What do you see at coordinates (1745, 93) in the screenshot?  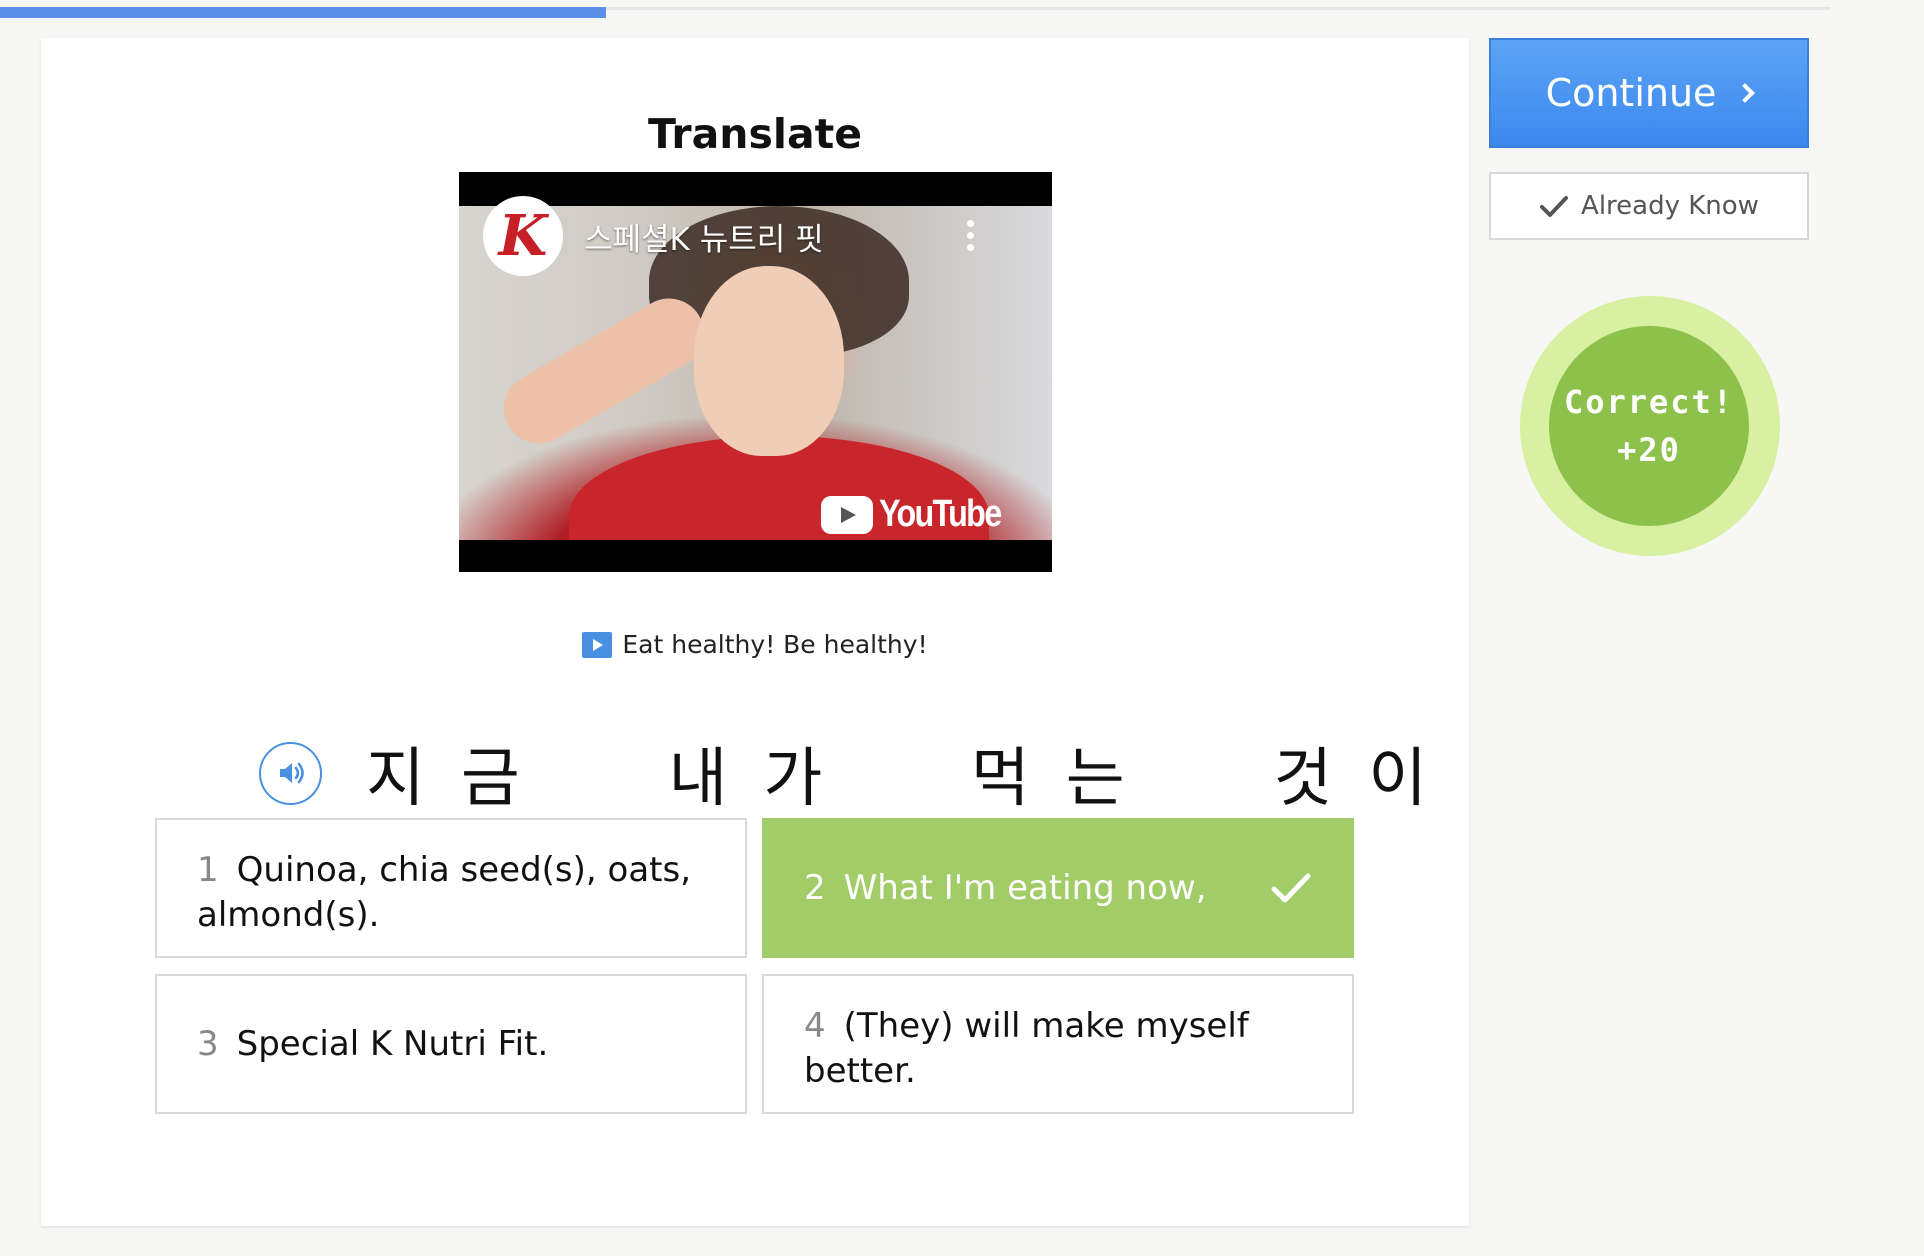 I see `chevron-right-icon` at bounding box center [1745, 93].